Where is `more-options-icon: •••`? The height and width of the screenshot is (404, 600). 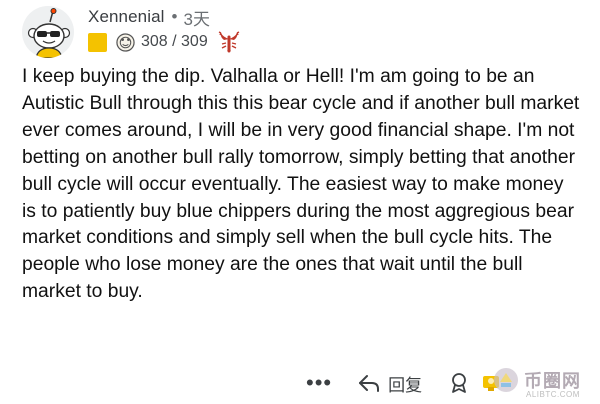
more-options-icon: ••• is located at coordinates (319, 383).